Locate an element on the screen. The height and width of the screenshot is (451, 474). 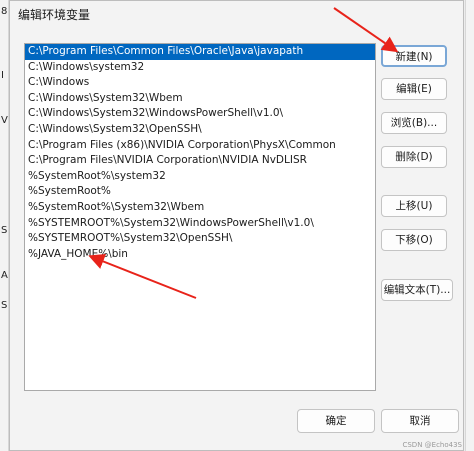
path-list-item: C:\Windows is located at coordinates (200, 83).